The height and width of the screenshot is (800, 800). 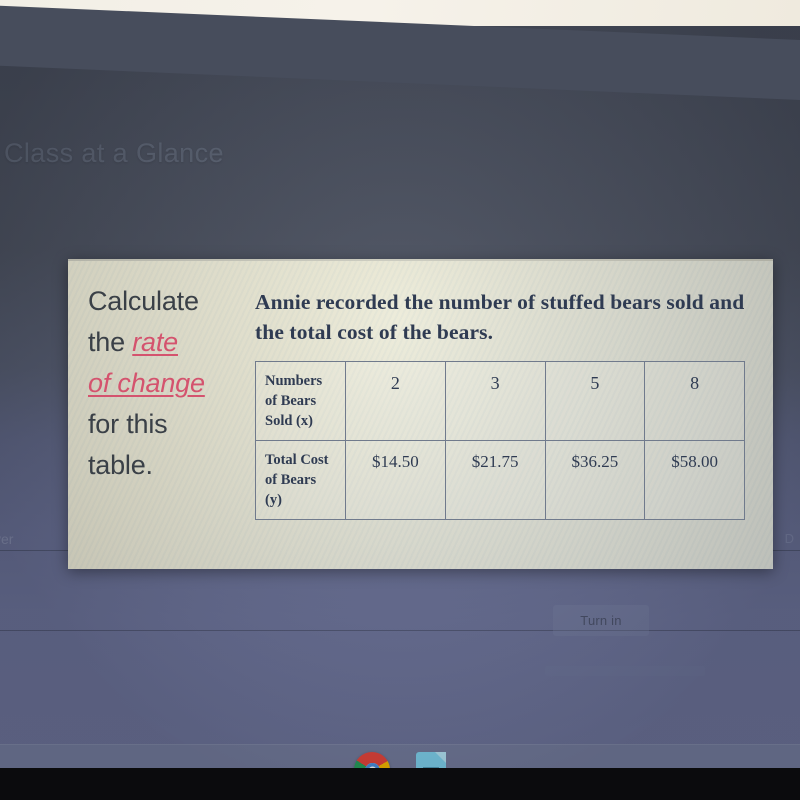 I want to click on row-header-x: Numbers of Bears Sold (x), so click(x=300, y=401).